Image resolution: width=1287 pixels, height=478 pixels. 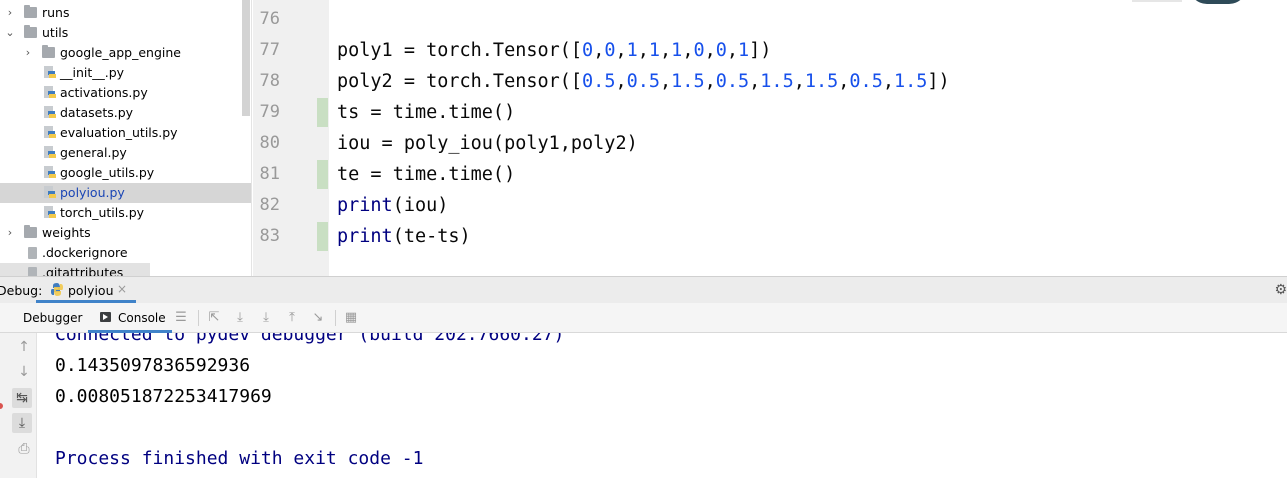 I want to click on close-icon: ×, so click(x=122, y=289).